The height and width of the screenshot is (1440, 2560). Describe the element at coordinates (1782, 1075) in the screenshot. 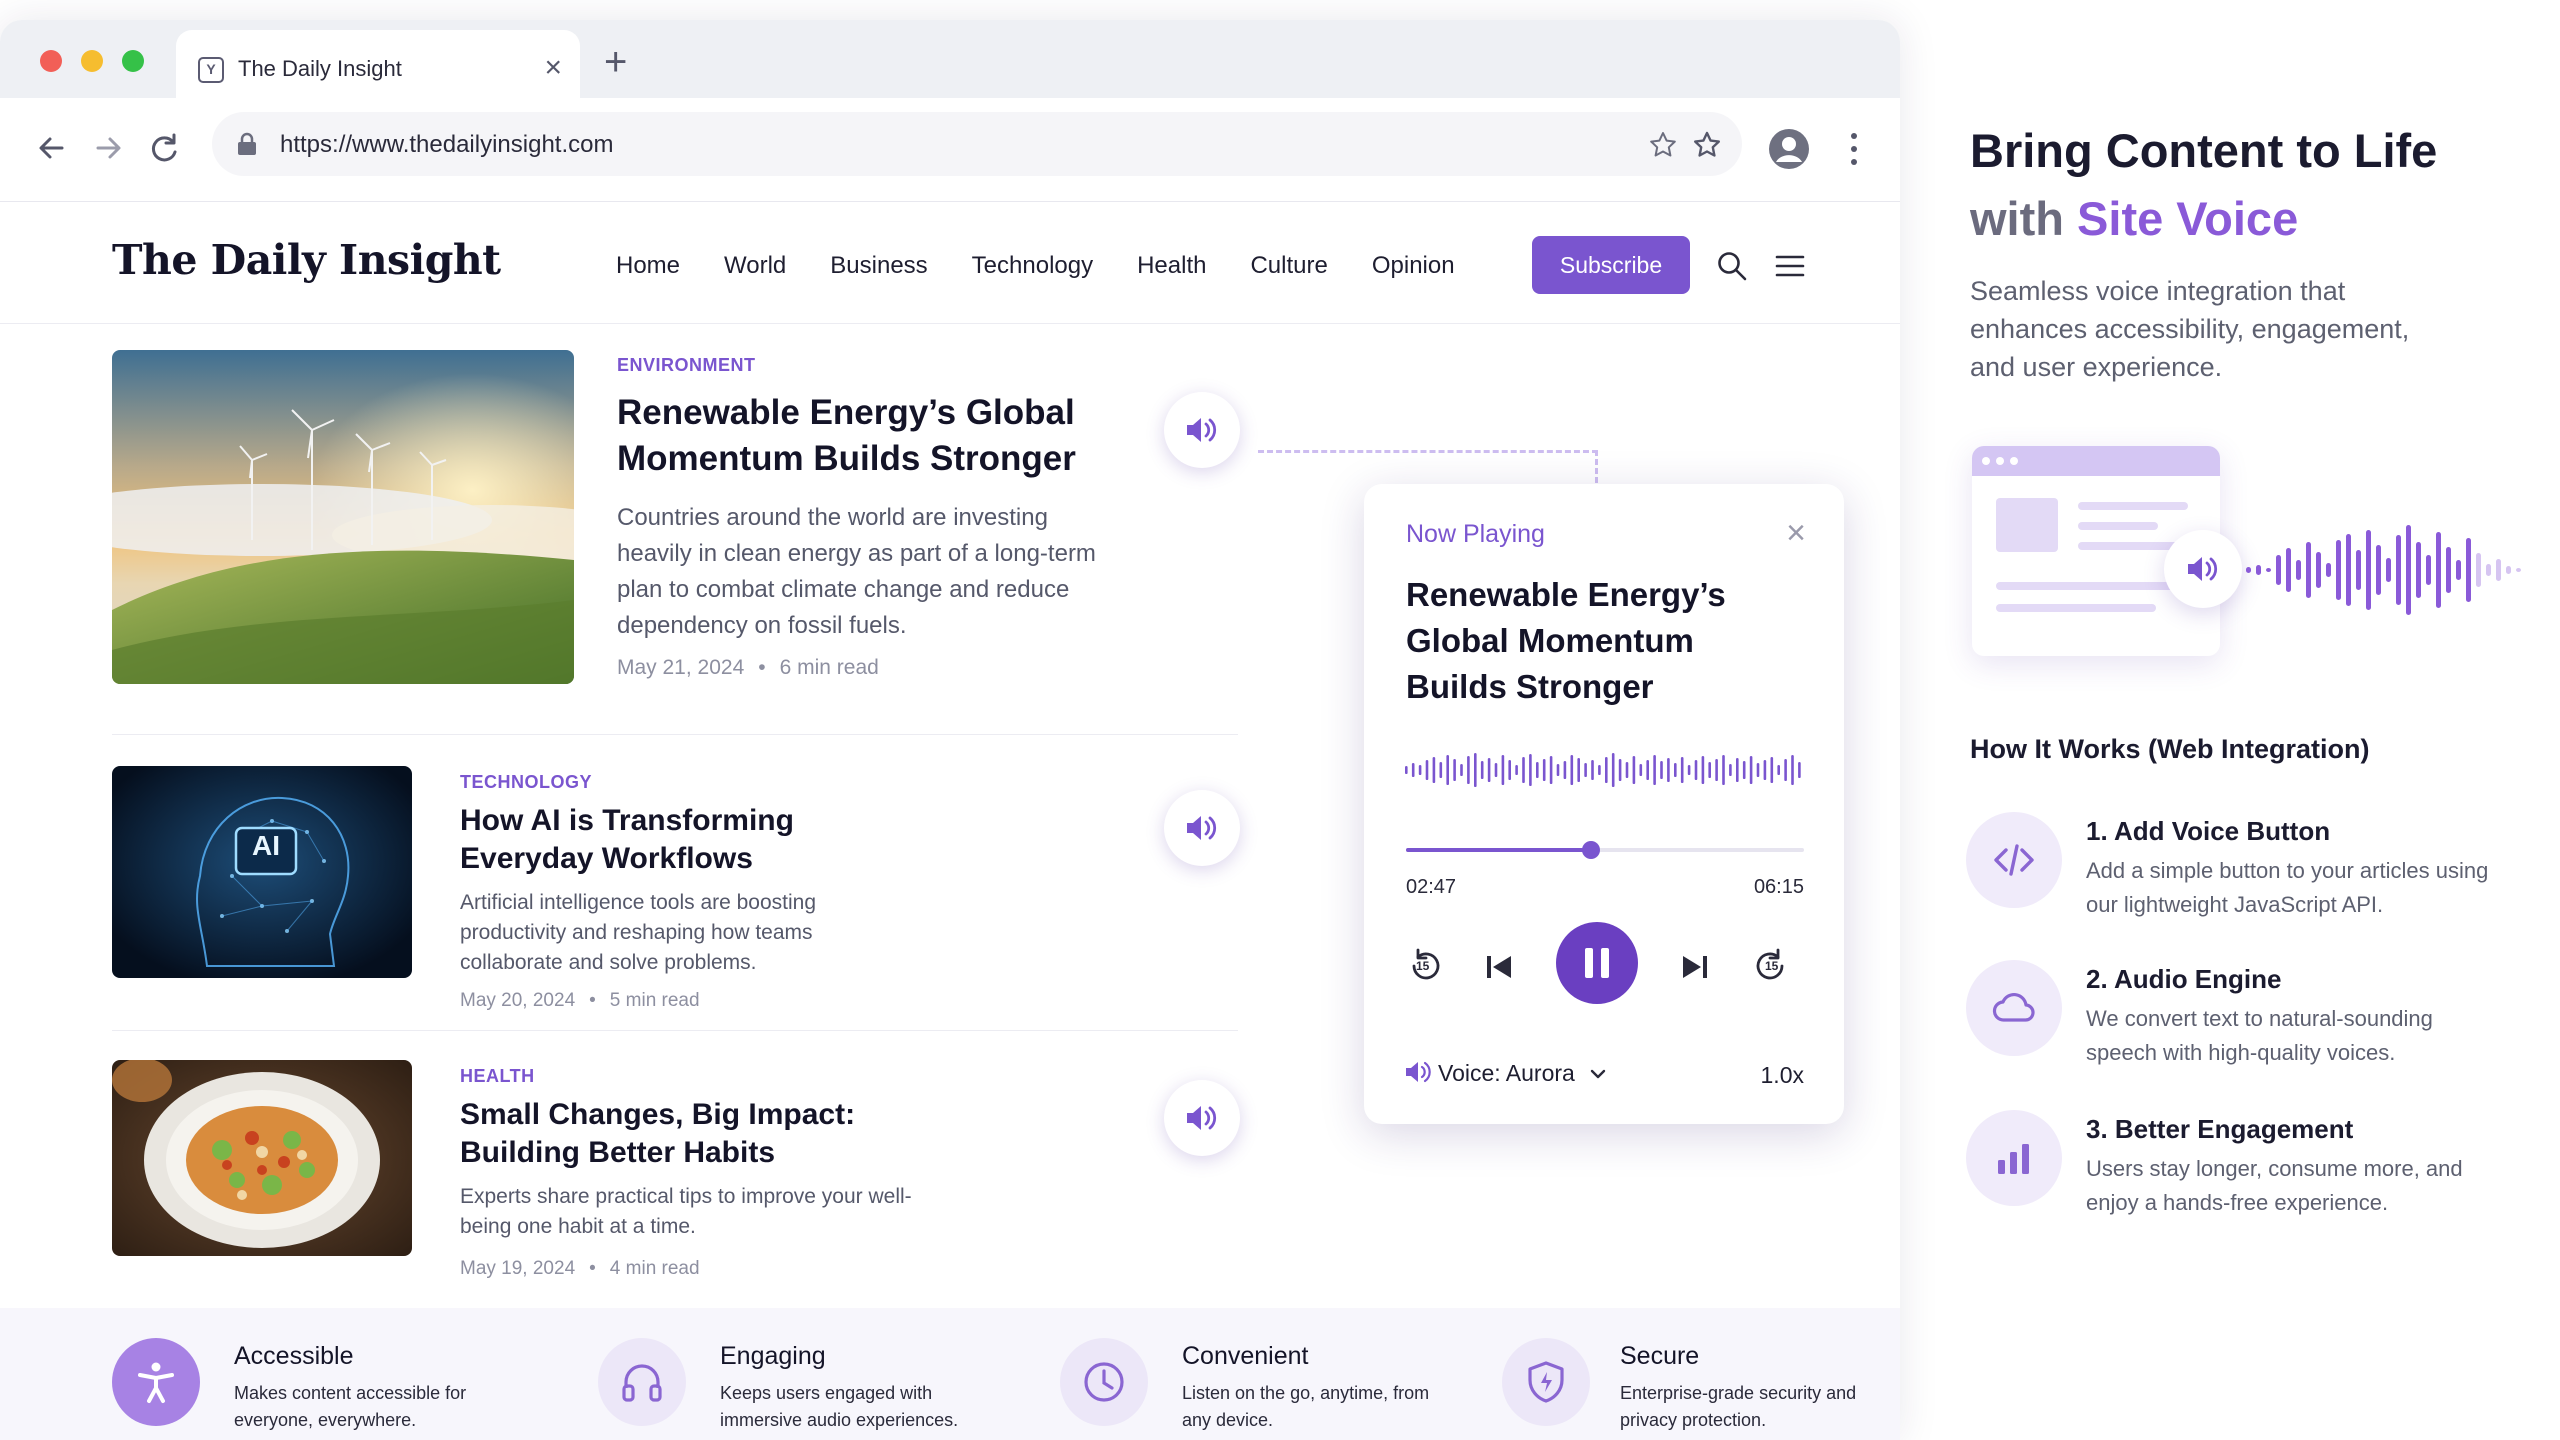

I see `playback-speed: 1.0x` at that location.